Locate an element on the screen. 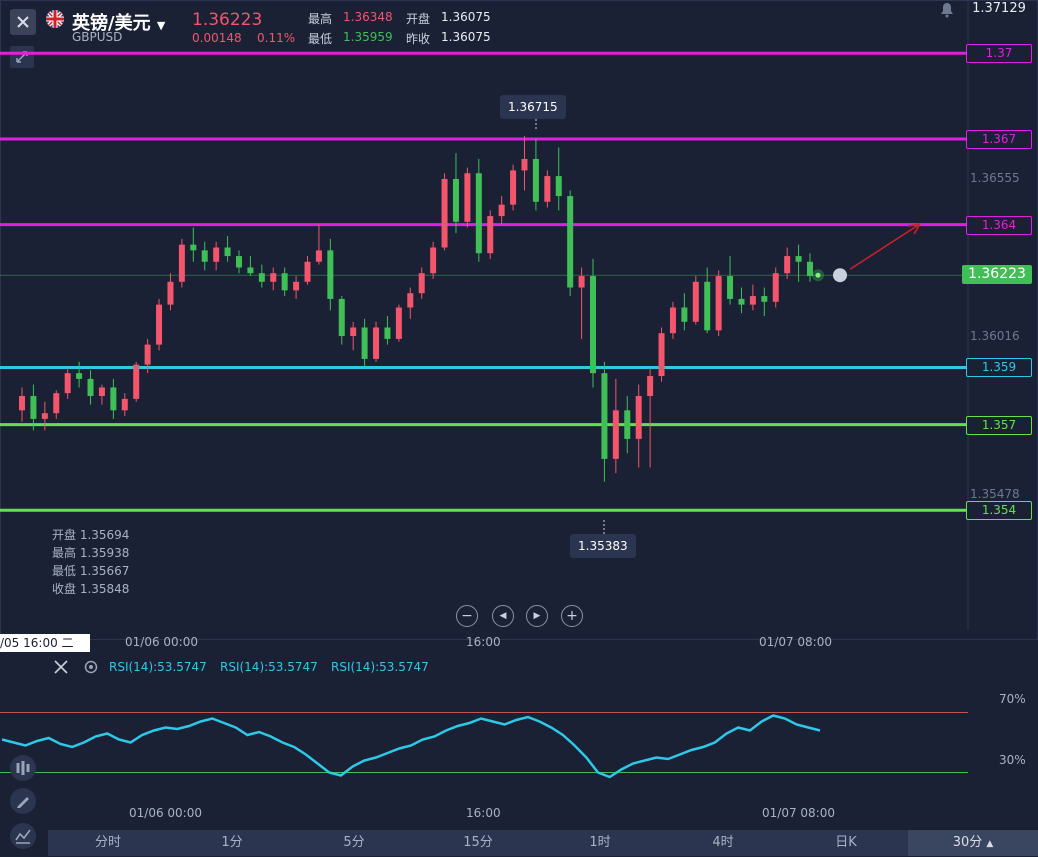  candle-tool-button is located at coordinates (23, 768).